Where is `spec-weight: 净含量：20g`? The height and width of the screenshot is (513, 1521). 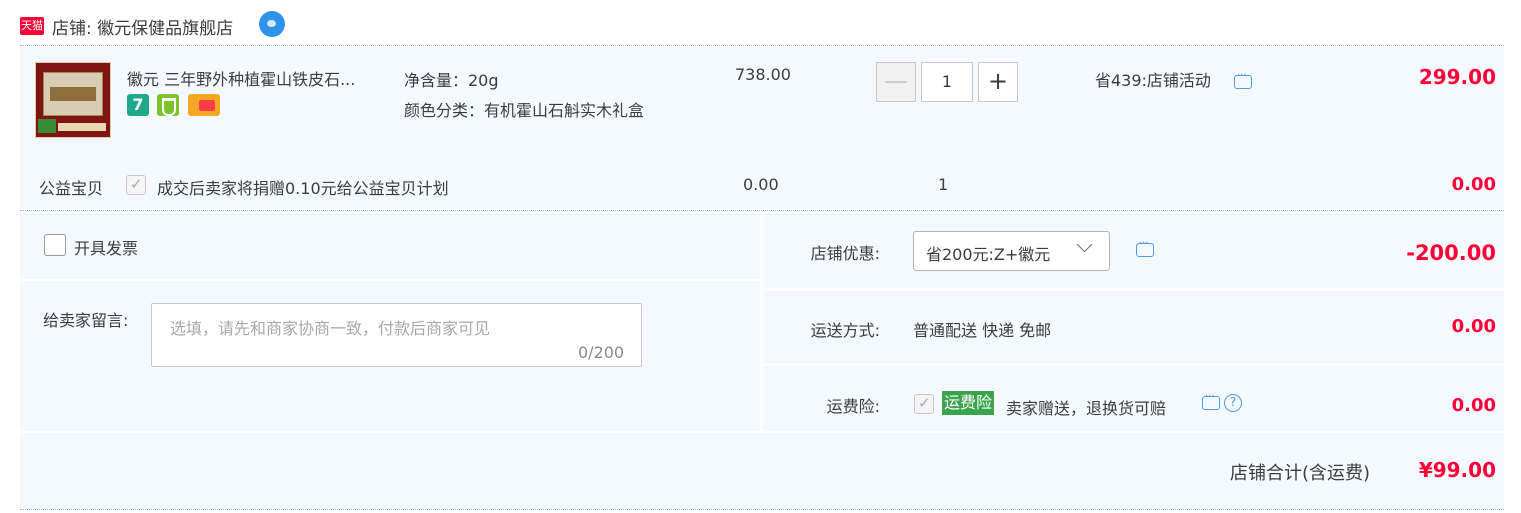
spec-weight: 净含量：20g is located at coordinates (451, 80).